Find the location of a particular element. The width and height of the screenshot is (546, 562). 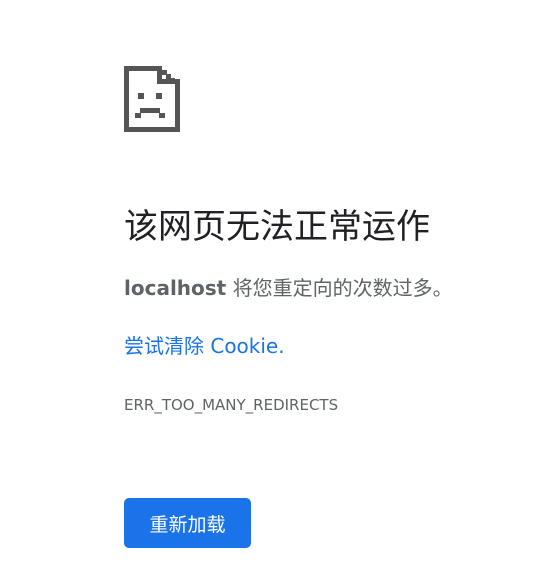

reload-button: 重新加载 is located at coordinates (187, 523).